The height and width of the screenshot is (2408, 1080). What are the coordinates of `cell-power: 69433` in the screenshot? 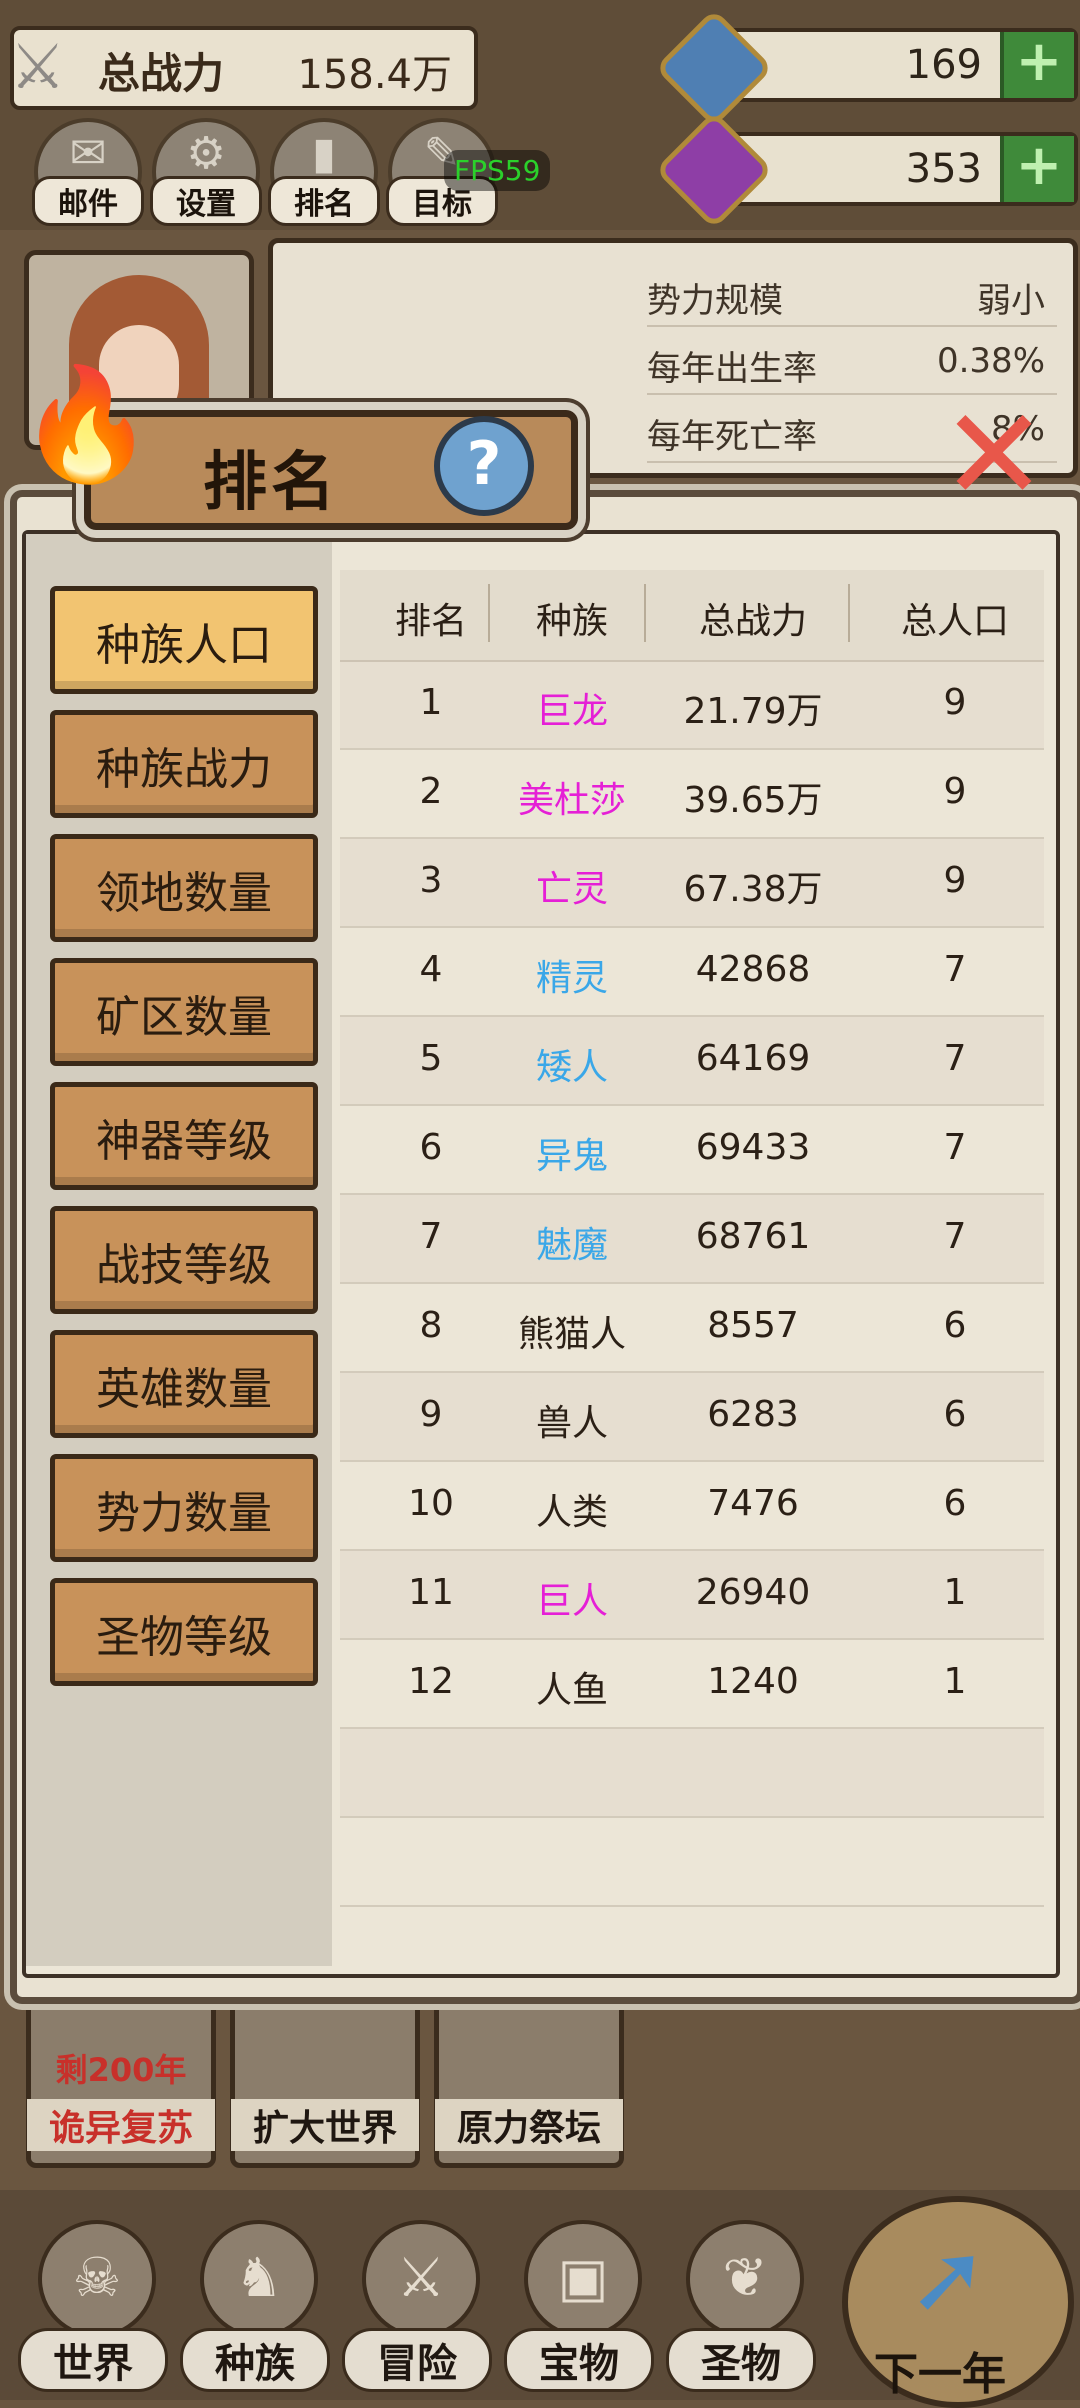 It's located at (753, 1147).